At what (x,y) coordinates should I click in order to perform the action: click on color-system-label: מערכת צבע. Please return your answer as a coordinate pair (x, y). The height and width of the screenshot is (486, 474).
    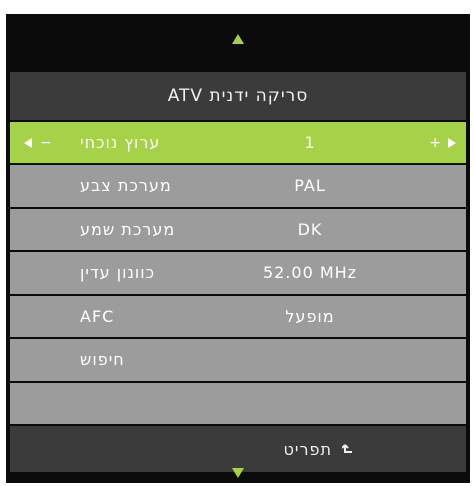
    Looking at the image, I should click on (126, 186).